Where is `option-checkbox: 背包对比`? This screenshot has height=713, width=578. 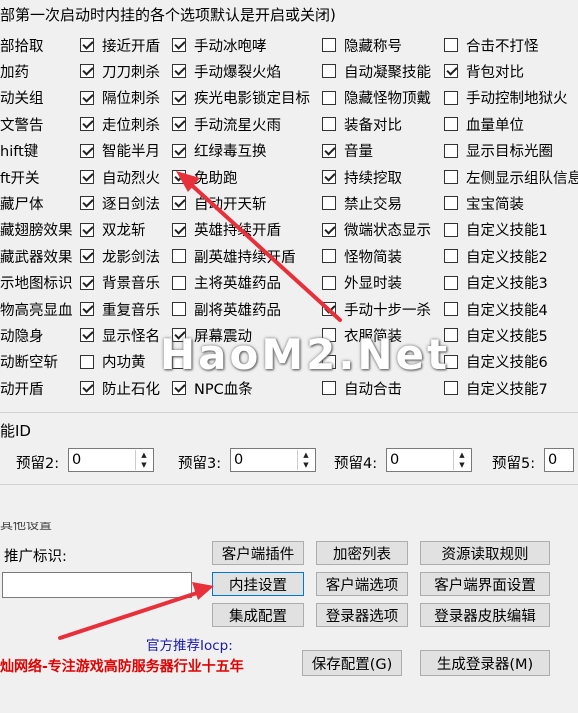 option-checkbox: 背包对比 is located at coordinates (484, 71).